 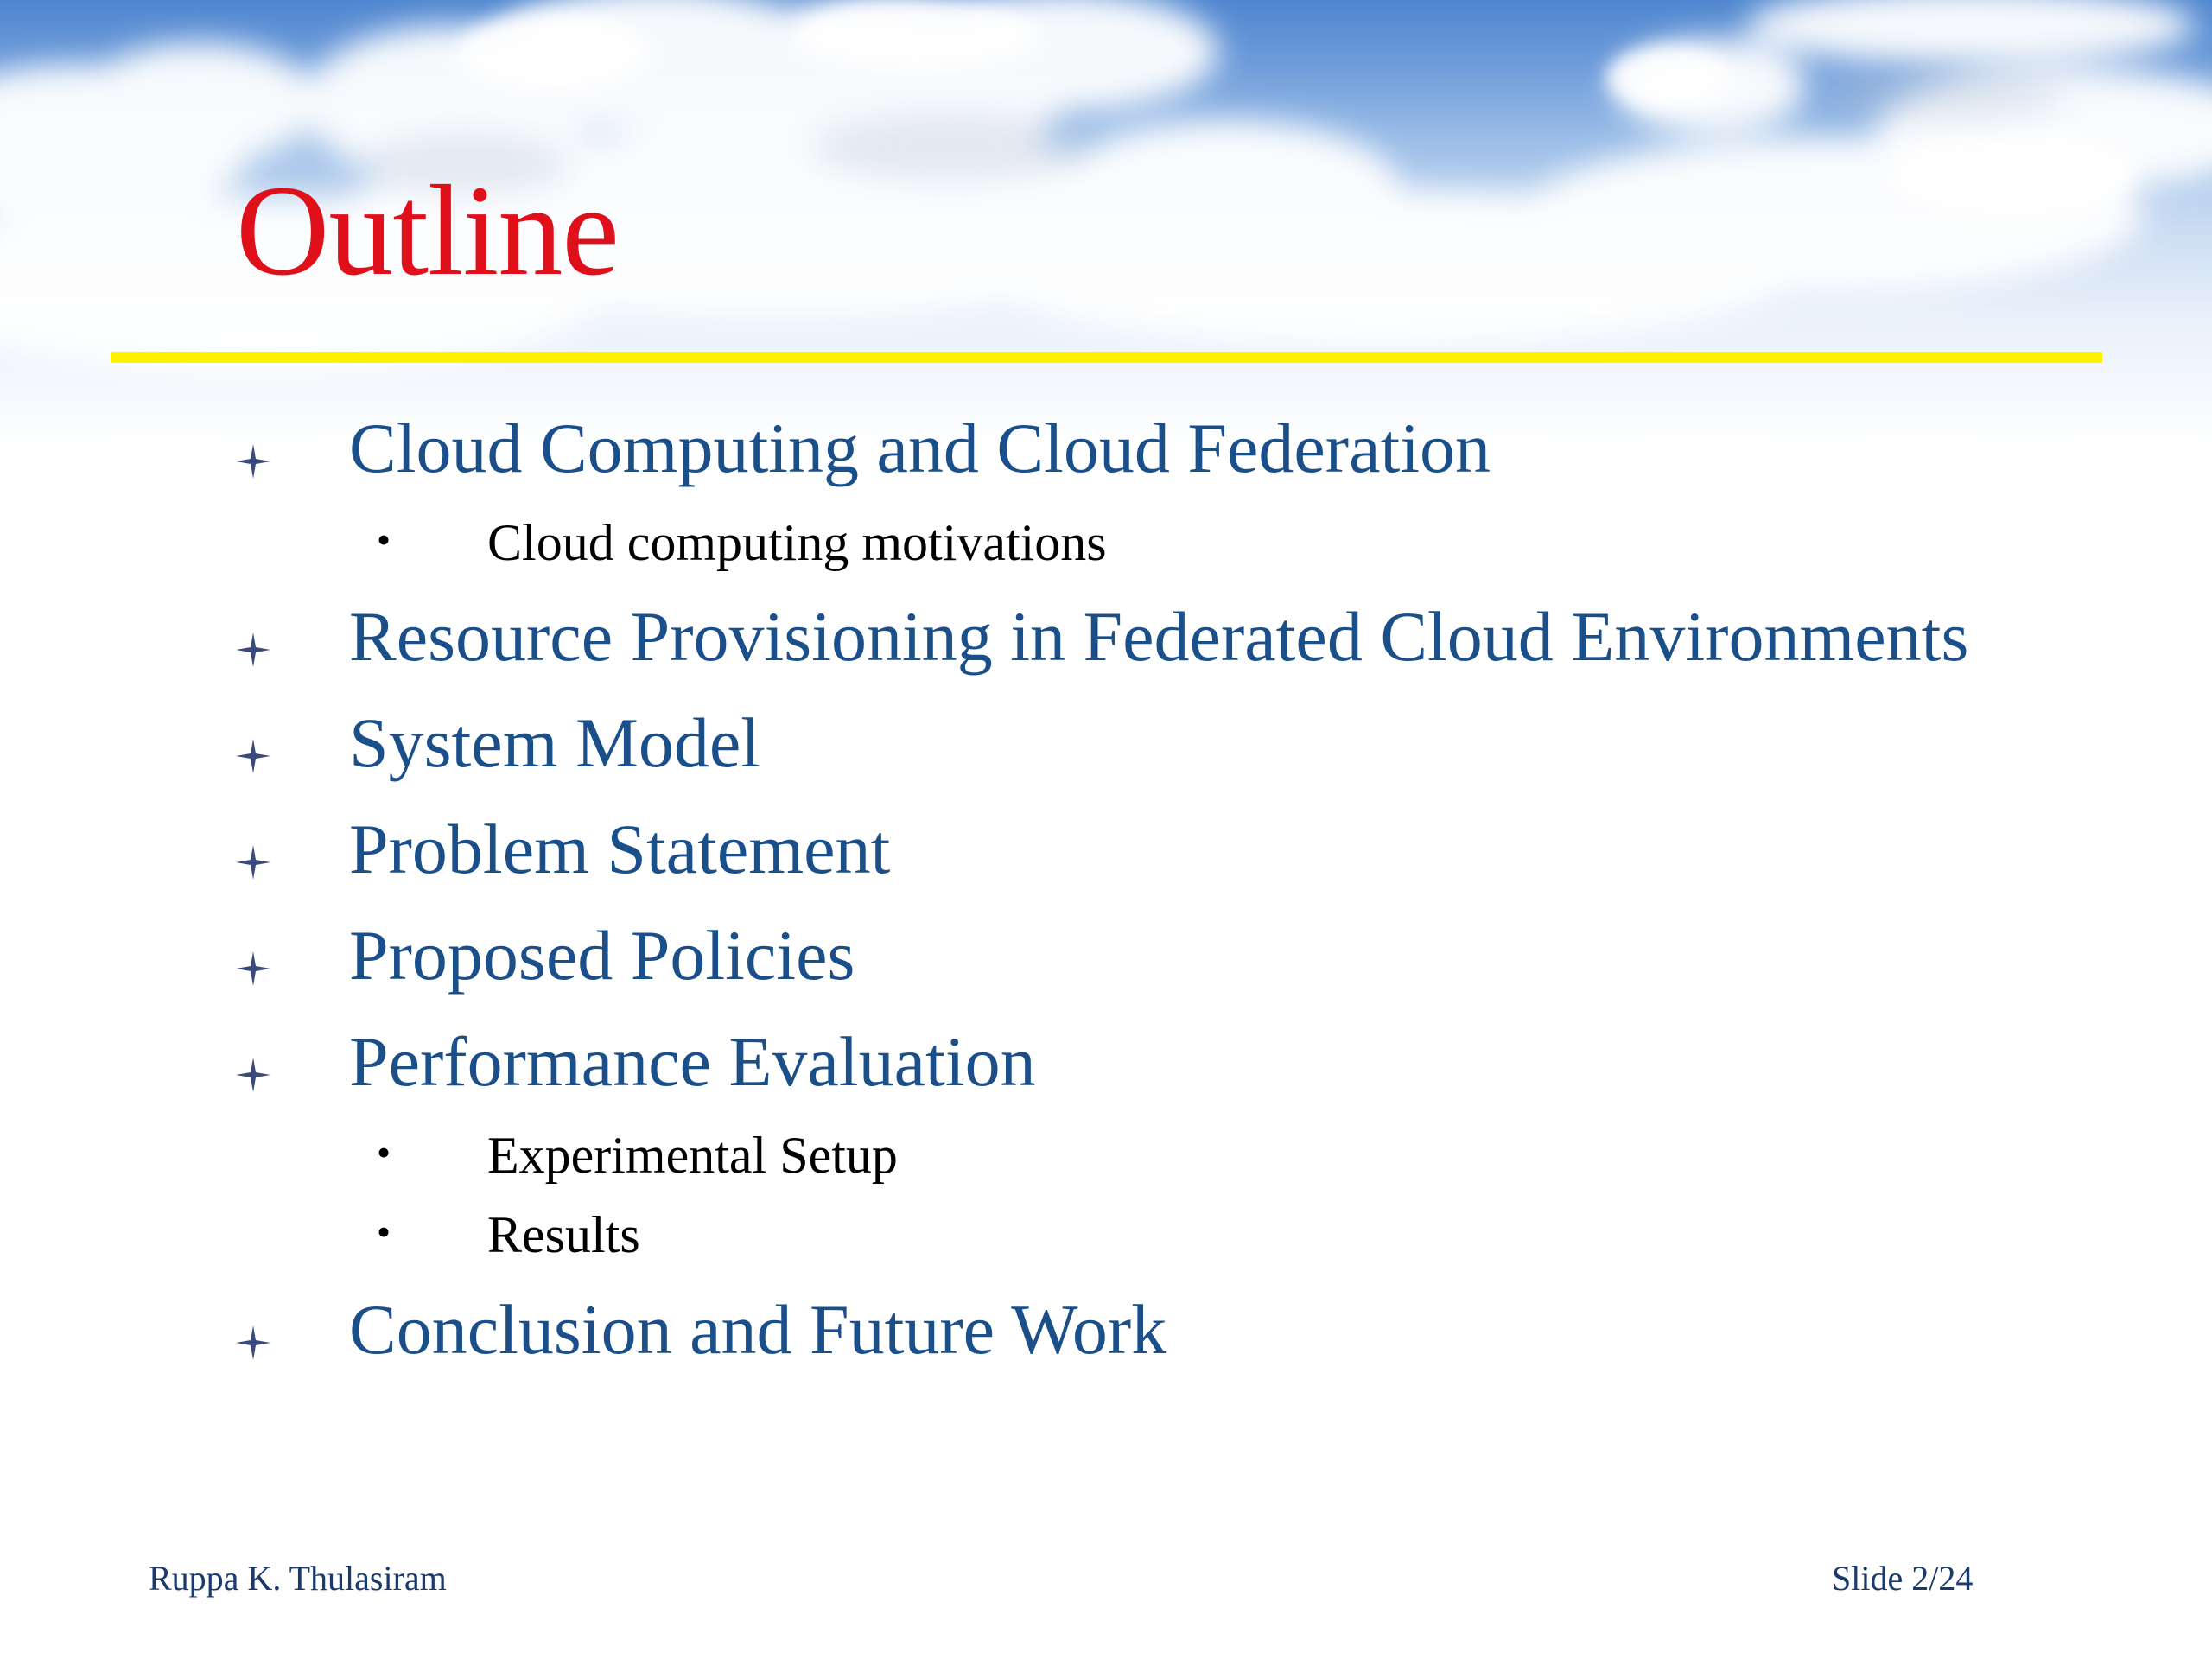 What do you see at coordinates (1106, 357) in the screenshot?
I see `title-underline` at bounding box center [1106, 357].